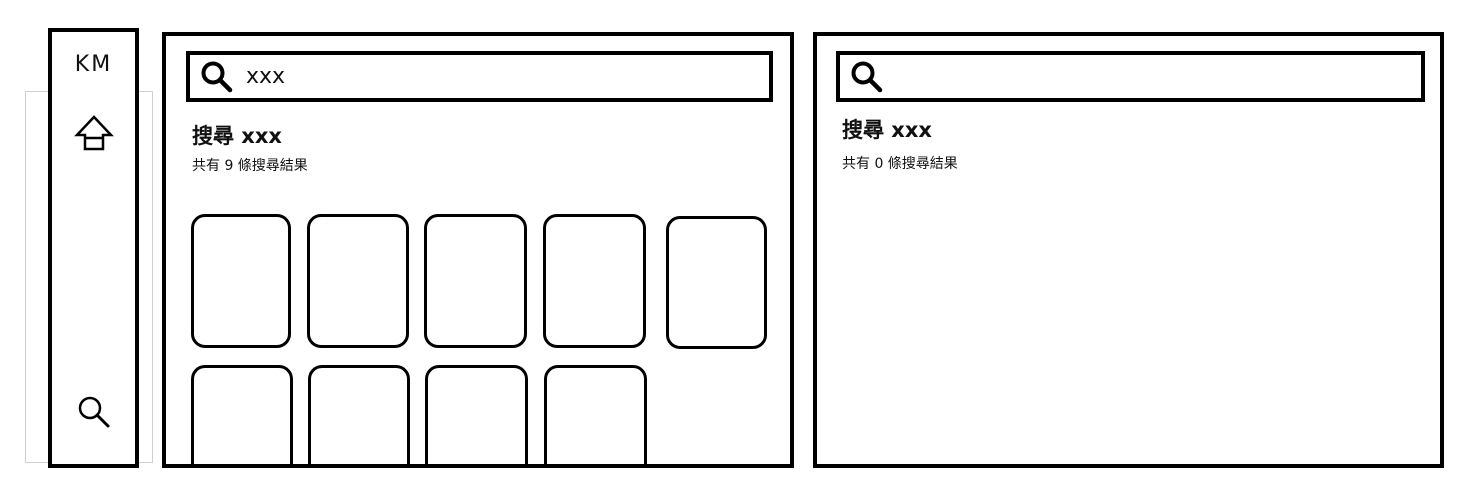 Image resolution: width=1478 pixels, height=504 pixels. Describe the element at coordinates (93, 248) in the screenshot. I see `sidebar: KM` at that location.